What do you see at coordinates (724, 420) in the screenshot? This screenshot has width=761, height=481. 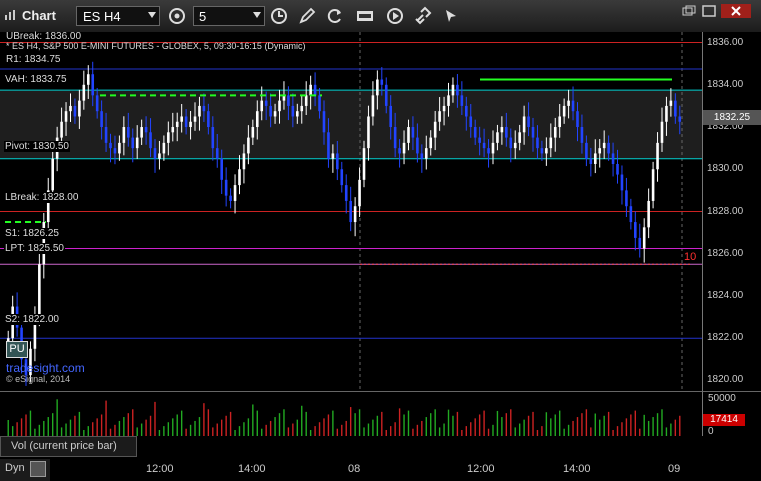 I see `volume-current-tag: 17414` at bounding box center [724, 420].